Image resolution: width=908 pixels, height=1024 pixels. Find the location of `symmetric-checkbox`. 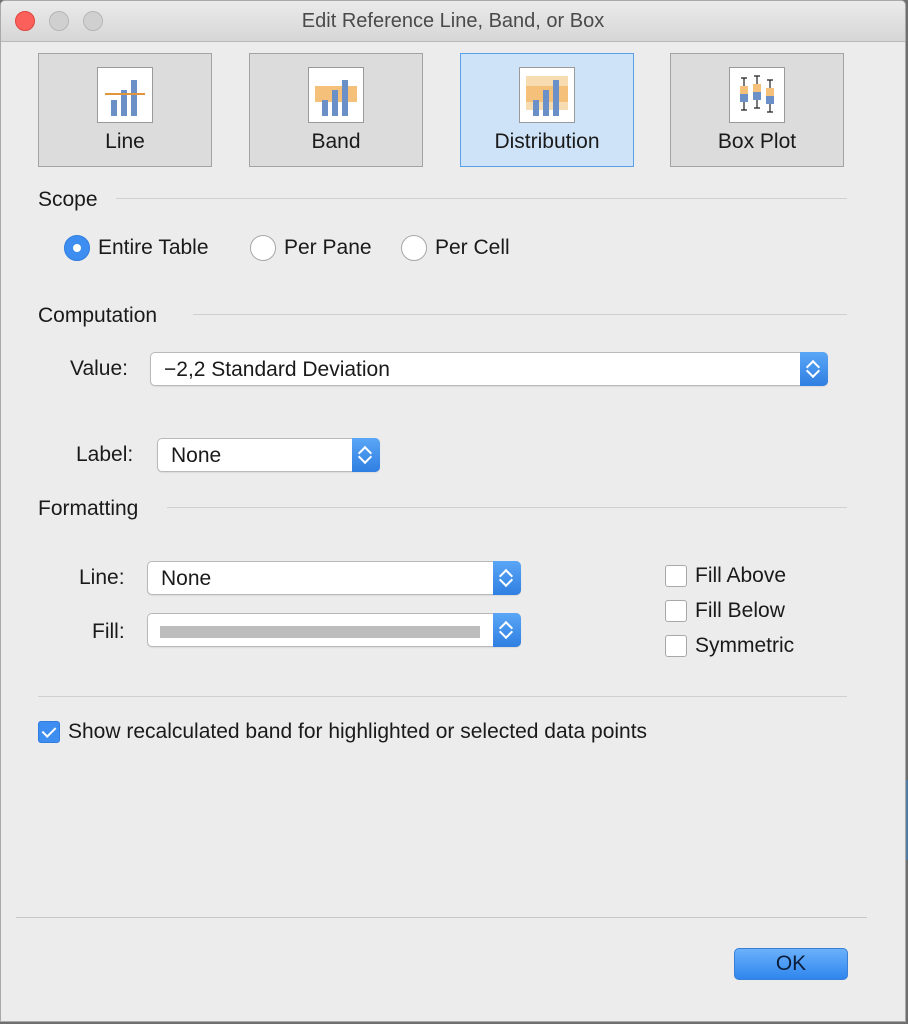

symmetric-checkbox is located at coordinates (676, 646).